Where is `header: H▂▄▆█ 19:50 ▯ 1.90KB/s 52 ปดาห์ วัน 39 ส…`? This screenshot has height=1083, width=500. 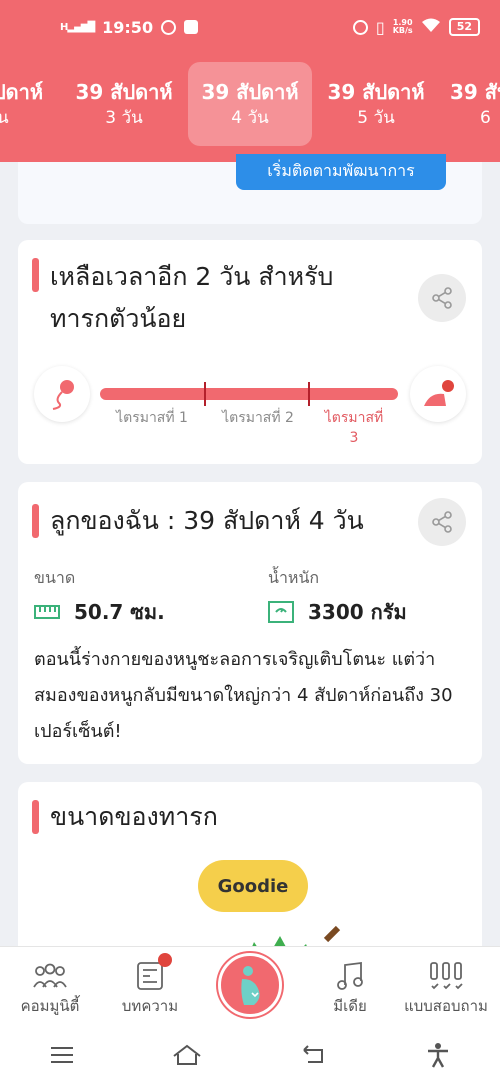
header: H▂▄▆█ 19:50 ▯ 1.90KB/s 52 ปดาห์ วัน 39 ส… is located at coordinates (250, 81).